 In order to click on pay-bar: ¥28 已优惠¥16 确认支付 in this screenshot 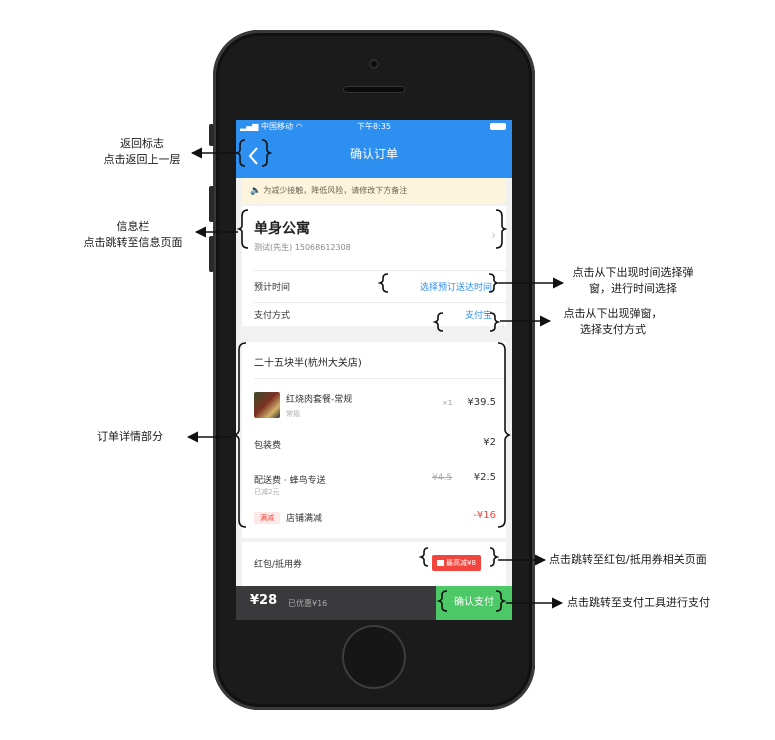, I will do `click(374, 603)`.